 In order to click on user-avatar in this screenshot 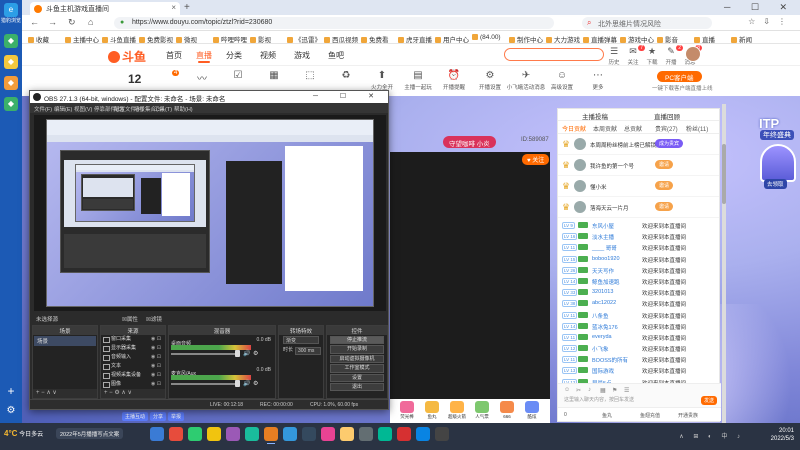, I will do `click(693, 54)`.